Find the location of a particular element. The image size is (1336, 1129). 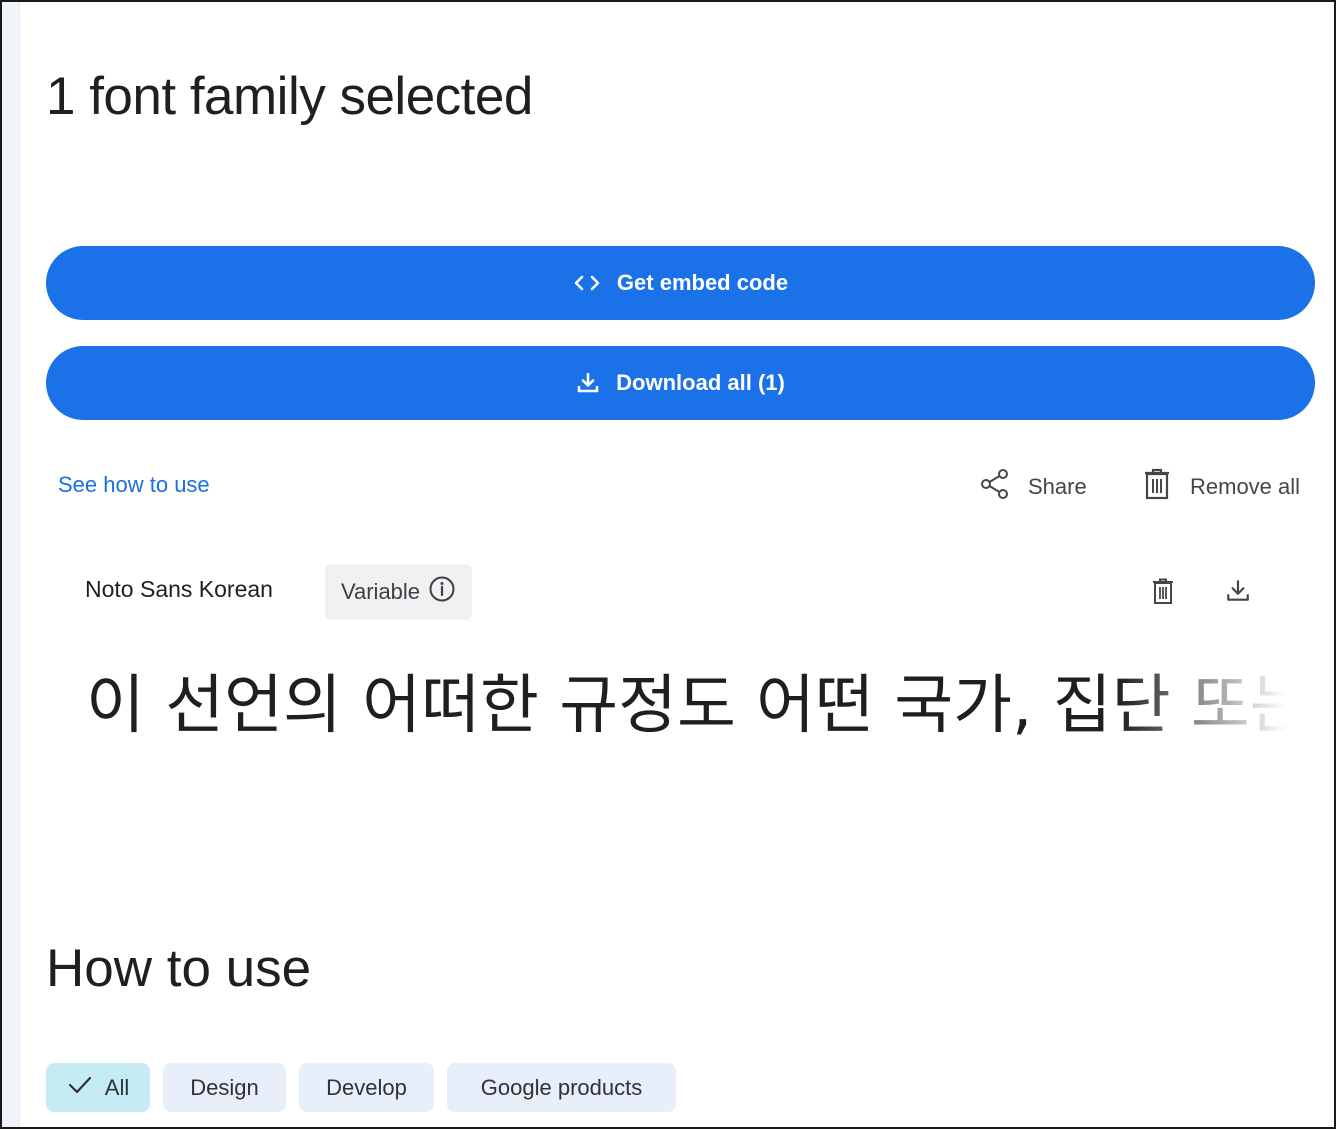

share-button: Share is located at coordinates (1032, 487).